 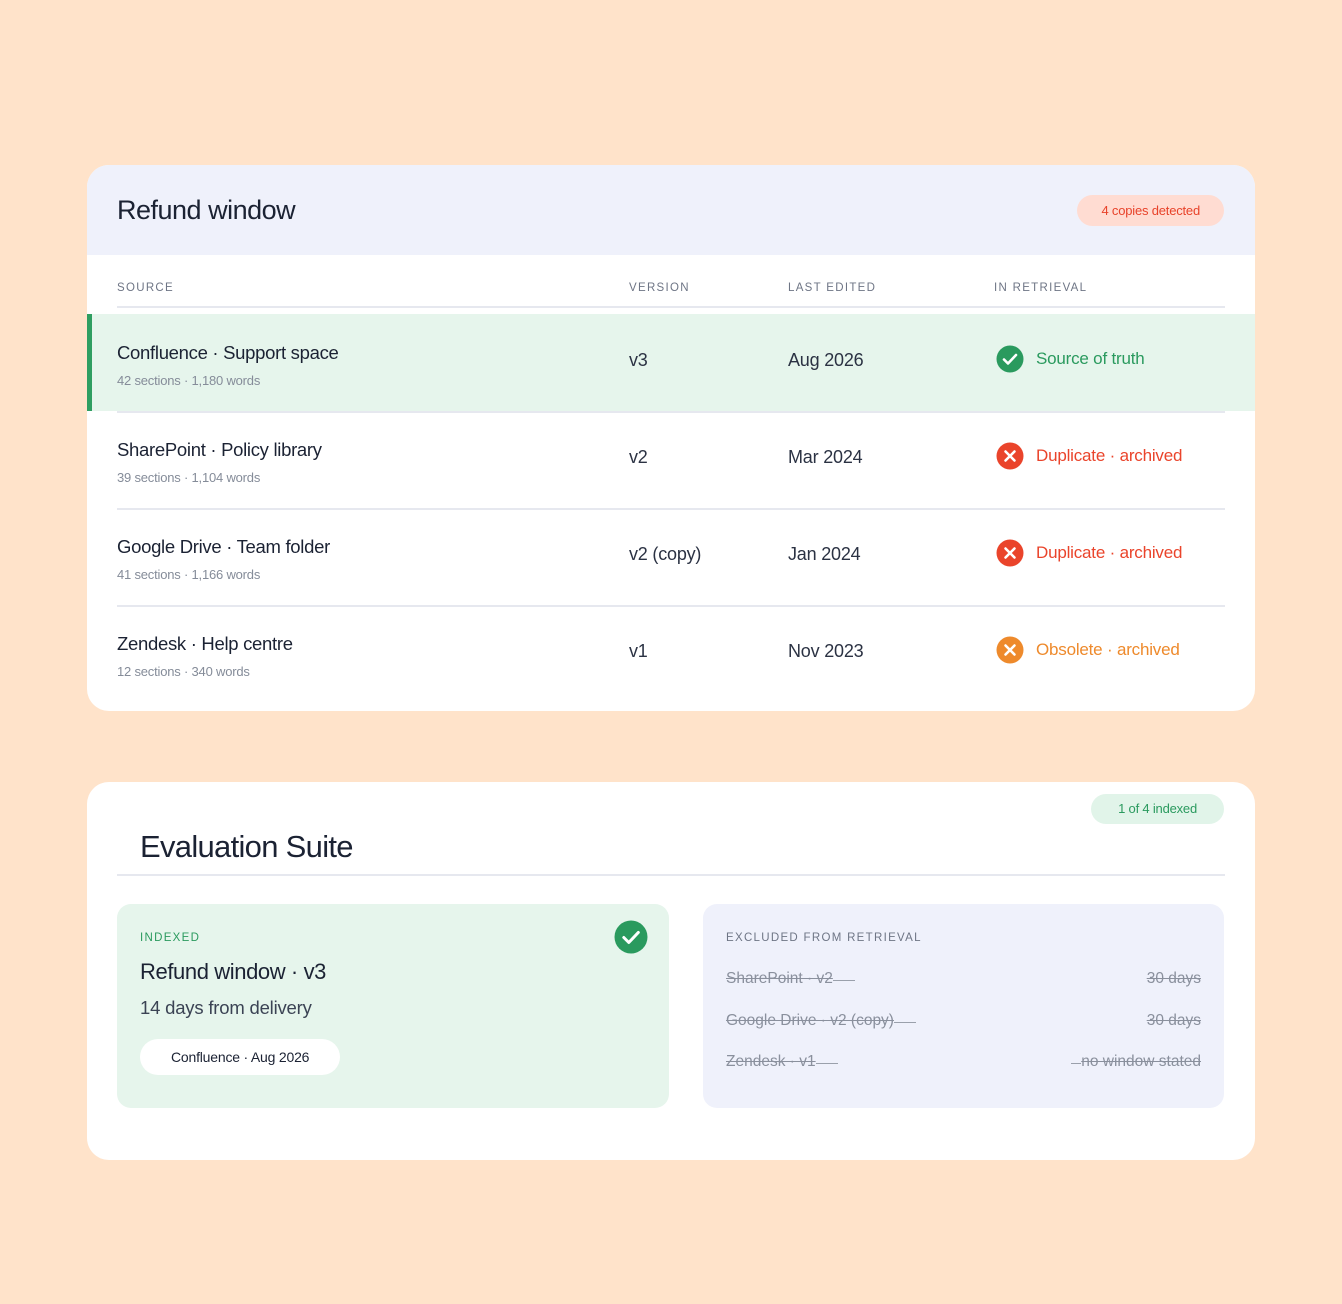 What do you see at coordinates (963, 1065) in the screenshot?
I see `list-item: Zendesk · v1 no window stated` at bounding box center [963, 1065].